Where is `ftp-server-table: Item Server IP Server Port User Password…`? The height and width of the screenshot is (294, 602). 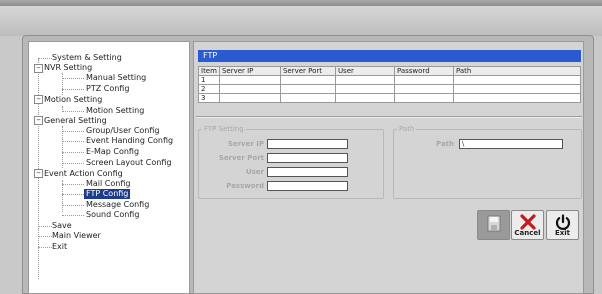
ftp-server-table: Item Server IP Server Port User Password… is located at coordinates (390, 84).